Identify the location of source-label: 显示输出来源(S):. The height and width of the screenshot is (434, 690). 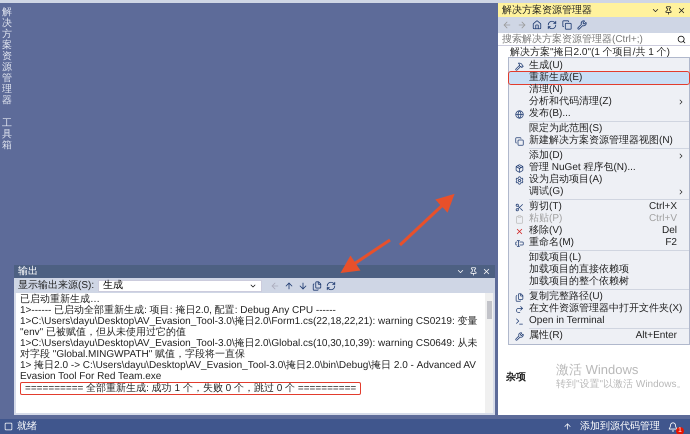
(56, 285).